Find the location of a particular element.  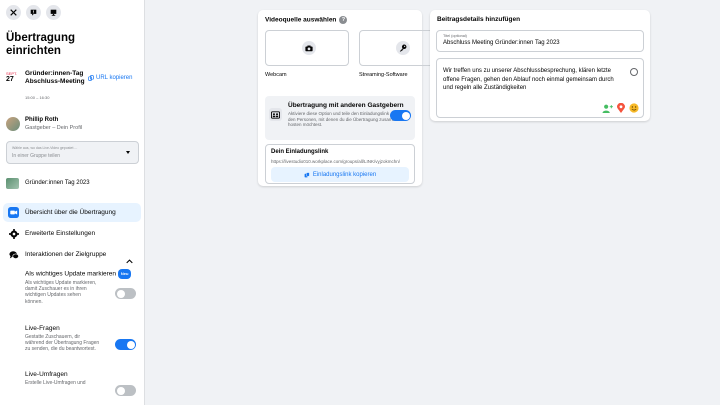

setting-title: Als wichtiges Update markieren Neu is located at coordinates (82, 274).